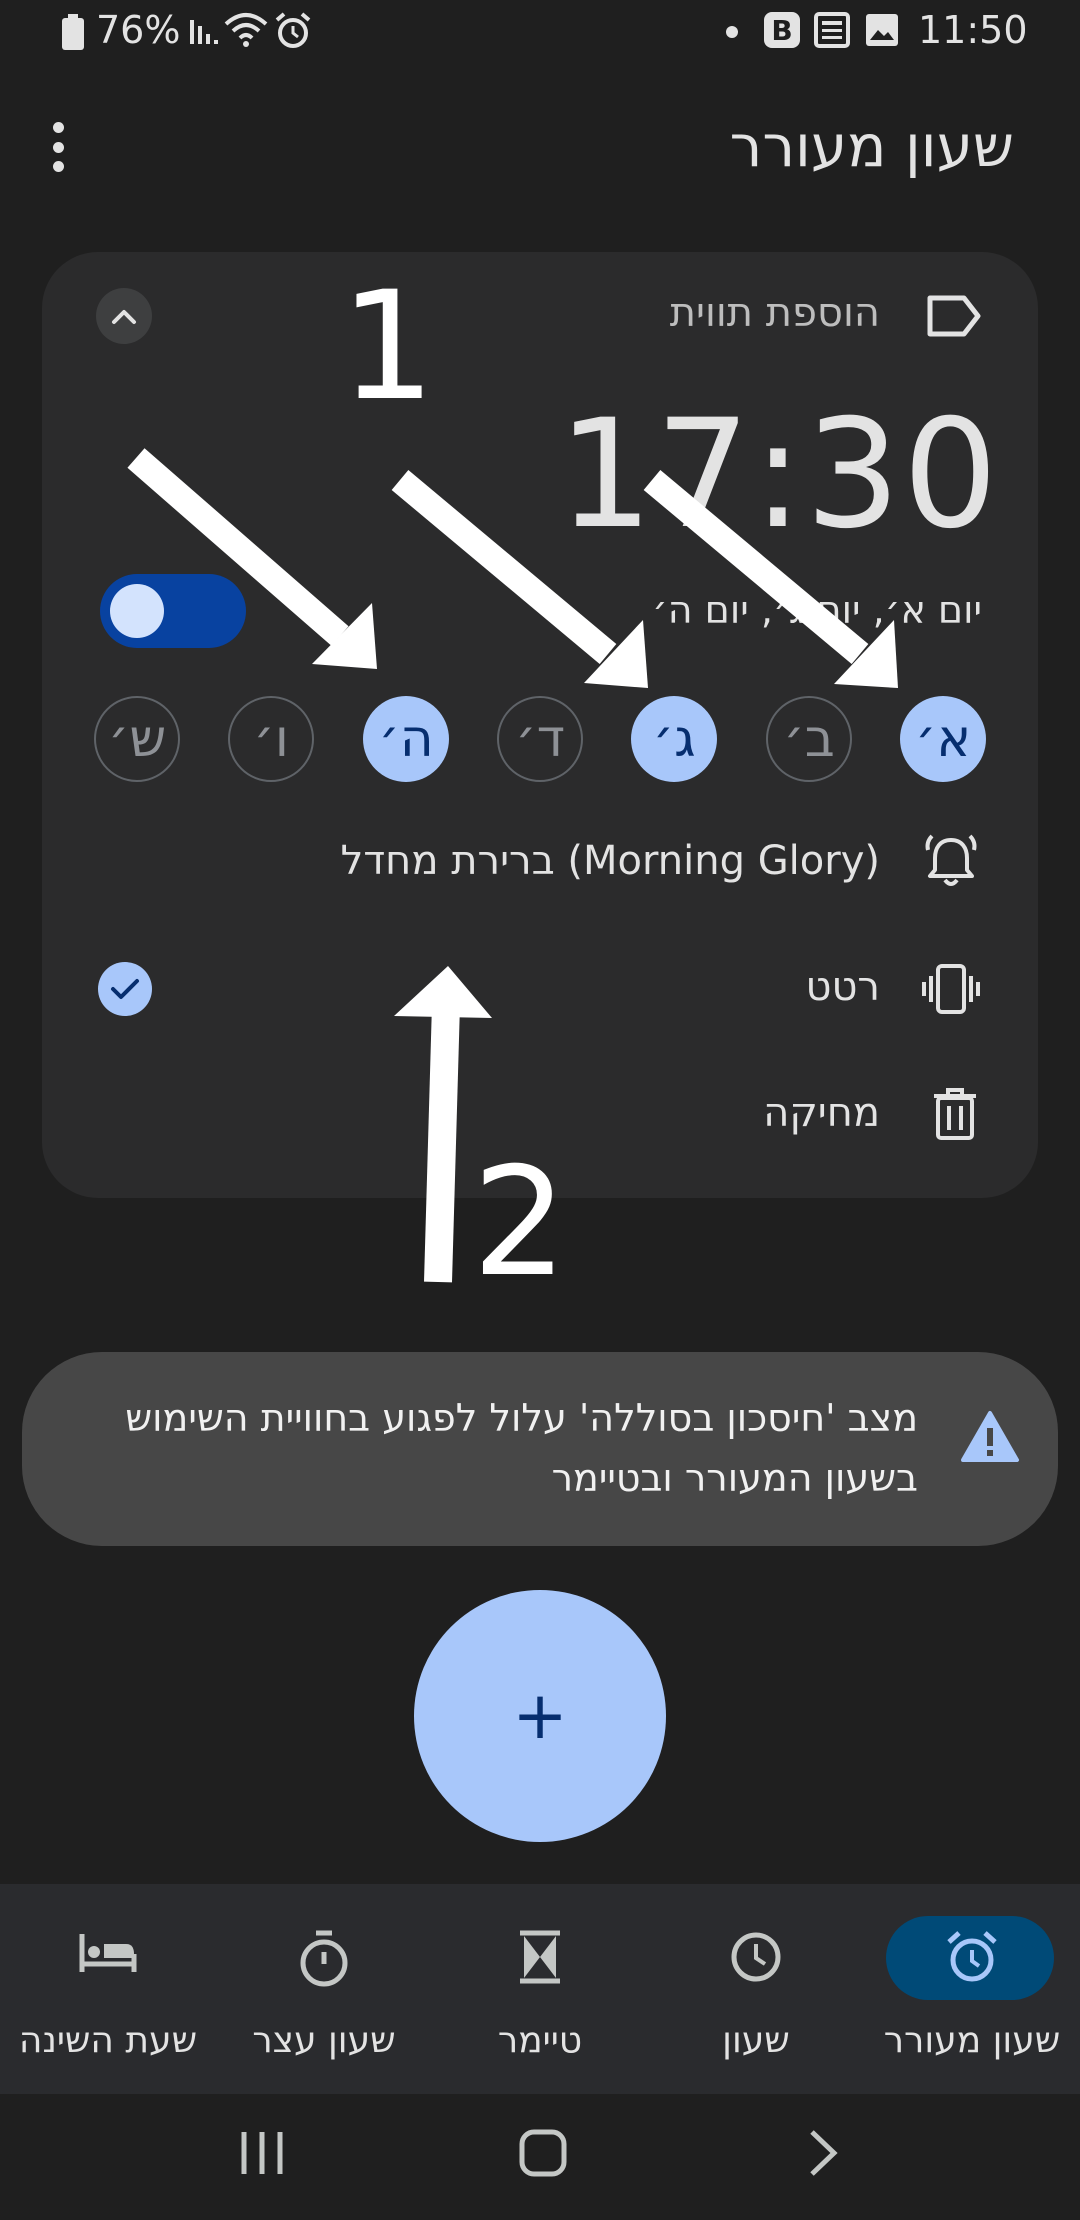 This screenshot has width=1080, height=2220. Describe the element at coordinates (293, 30) in the screenshot. I see `alarm-status-icon` at that location.